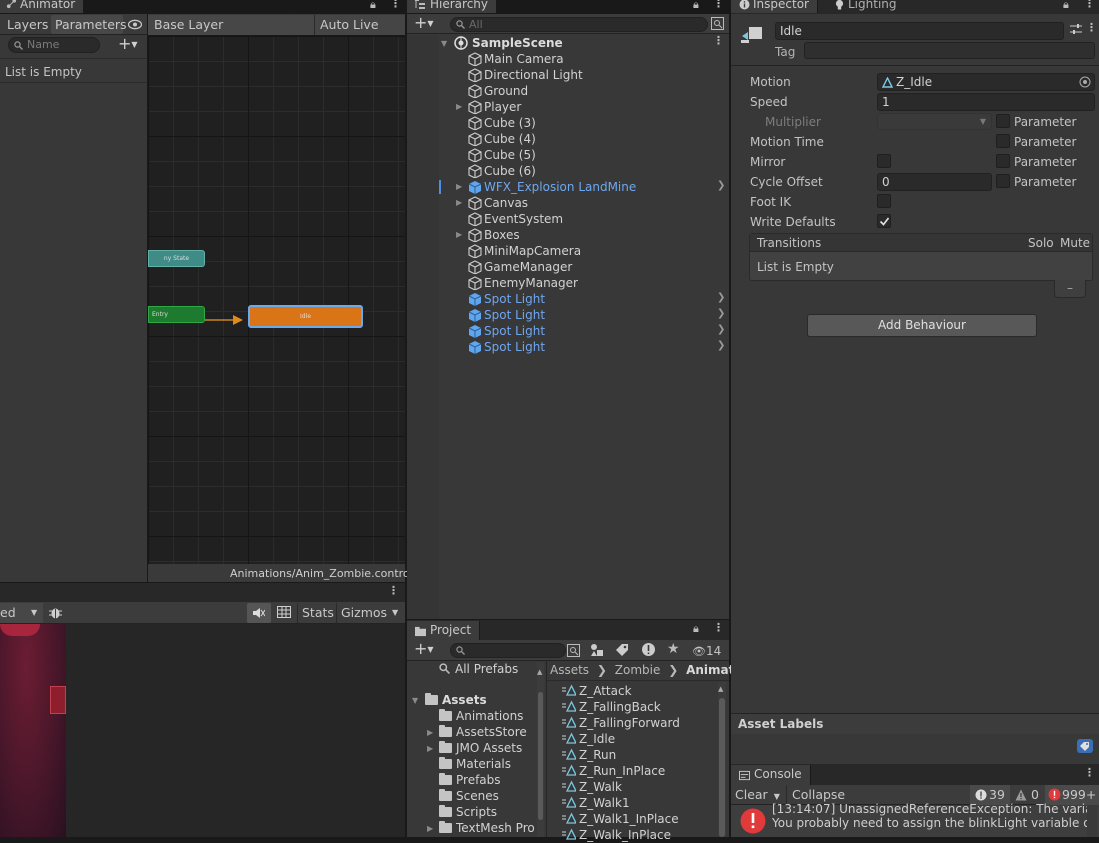 This screenshot has width=1099, height=843. Describe the element at coordinates (718, 6) in the screenshot. I see `hierarchy-kebab-icon: ⋮` at that location.